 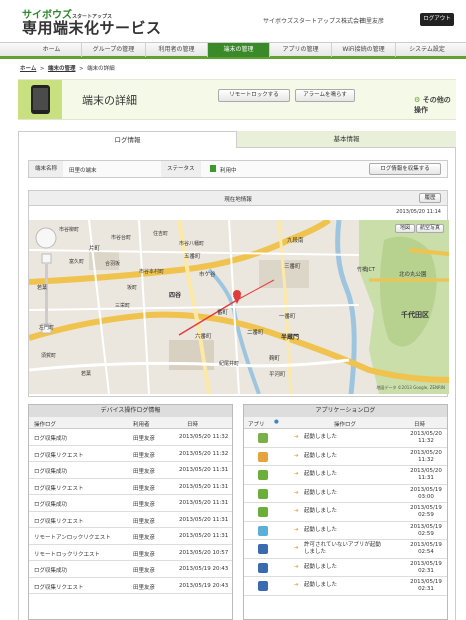 I want to click on map-label: 六番町, so click(x=203, y=337).